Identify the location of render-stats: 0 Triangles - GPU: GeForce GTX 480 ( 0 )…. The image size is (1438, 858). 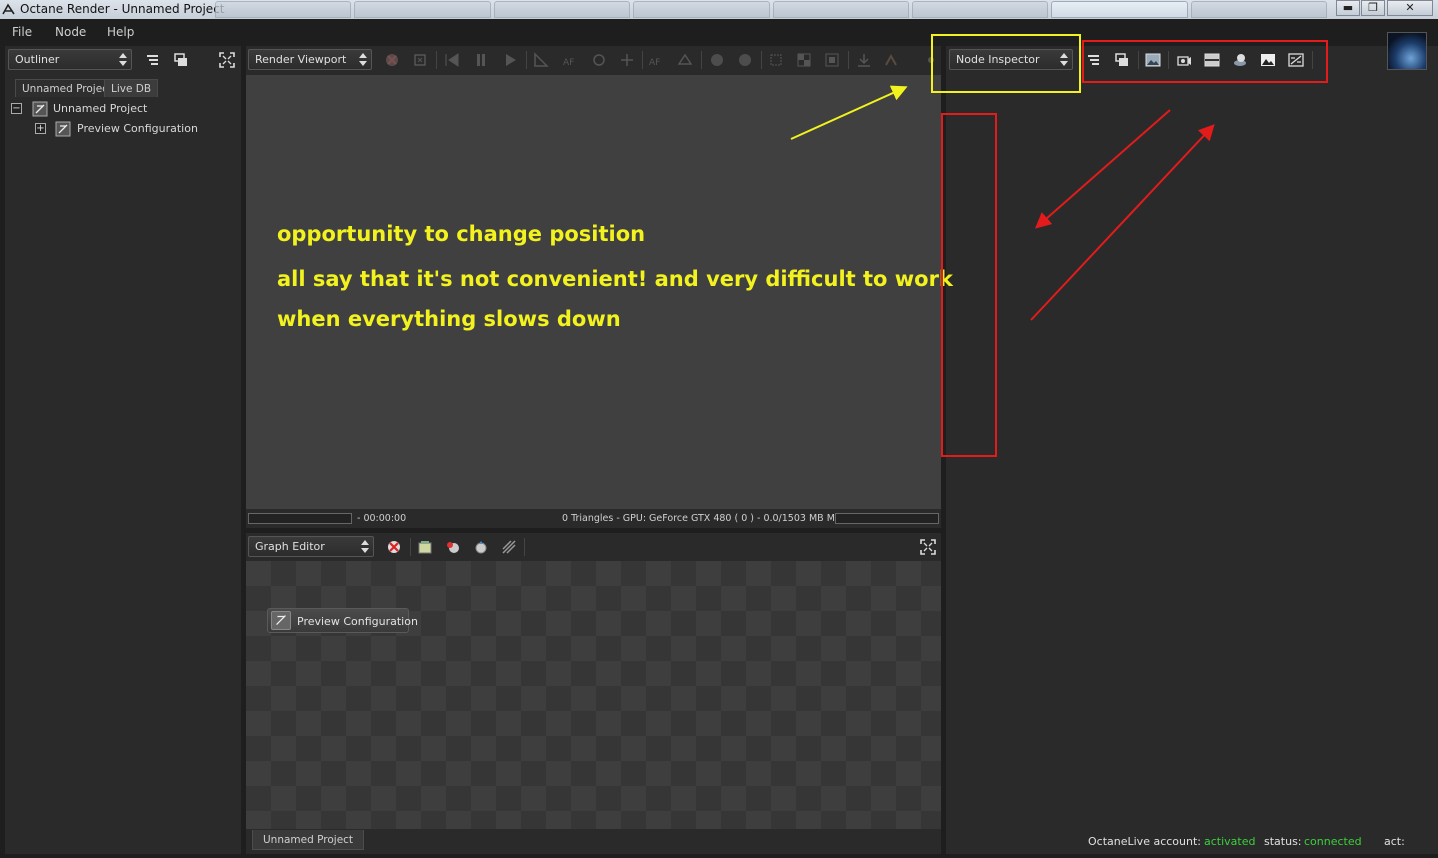
(719, 518).